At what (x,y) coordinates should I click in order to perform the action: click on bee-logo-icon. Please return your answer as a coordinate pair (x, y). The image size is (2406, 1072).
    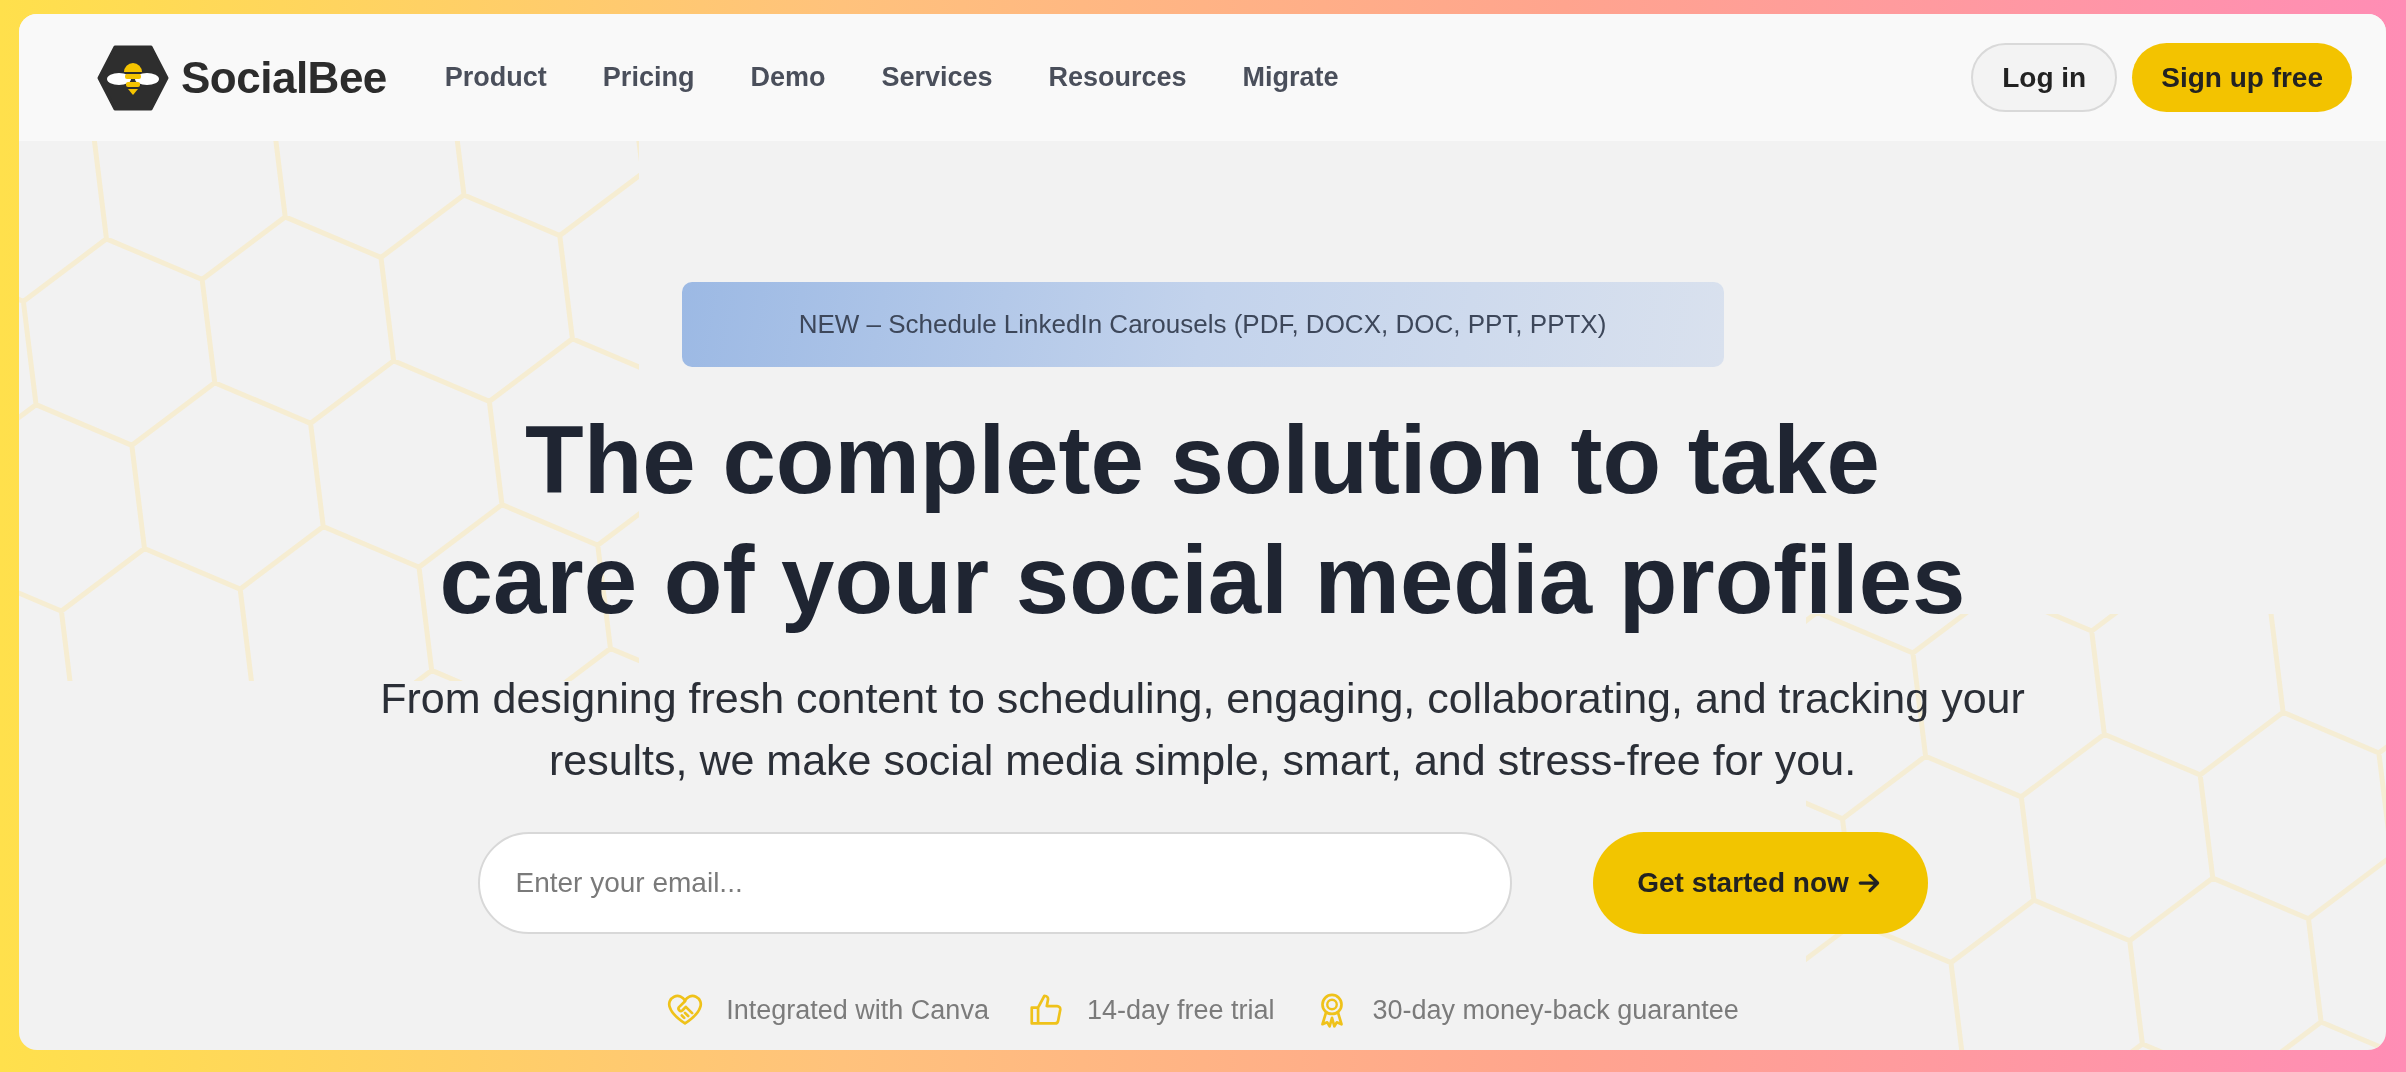
    Looking at the image, I should click on (133, 77).